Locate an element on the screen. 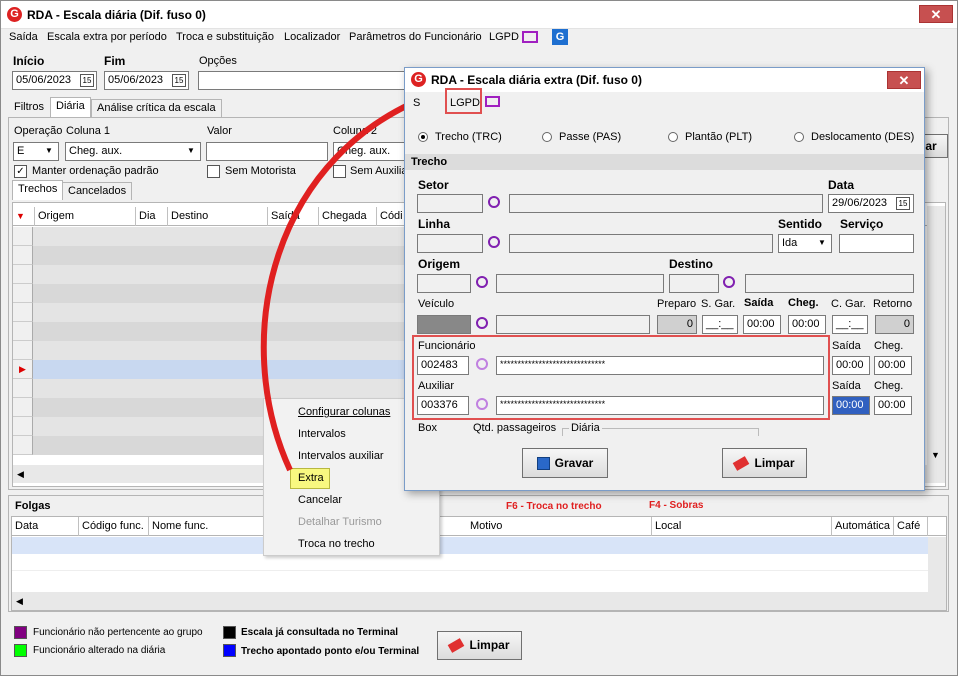 This screenshot has width=958, height=676. calendar-icon: 15 is located at coordinates (903, 203).